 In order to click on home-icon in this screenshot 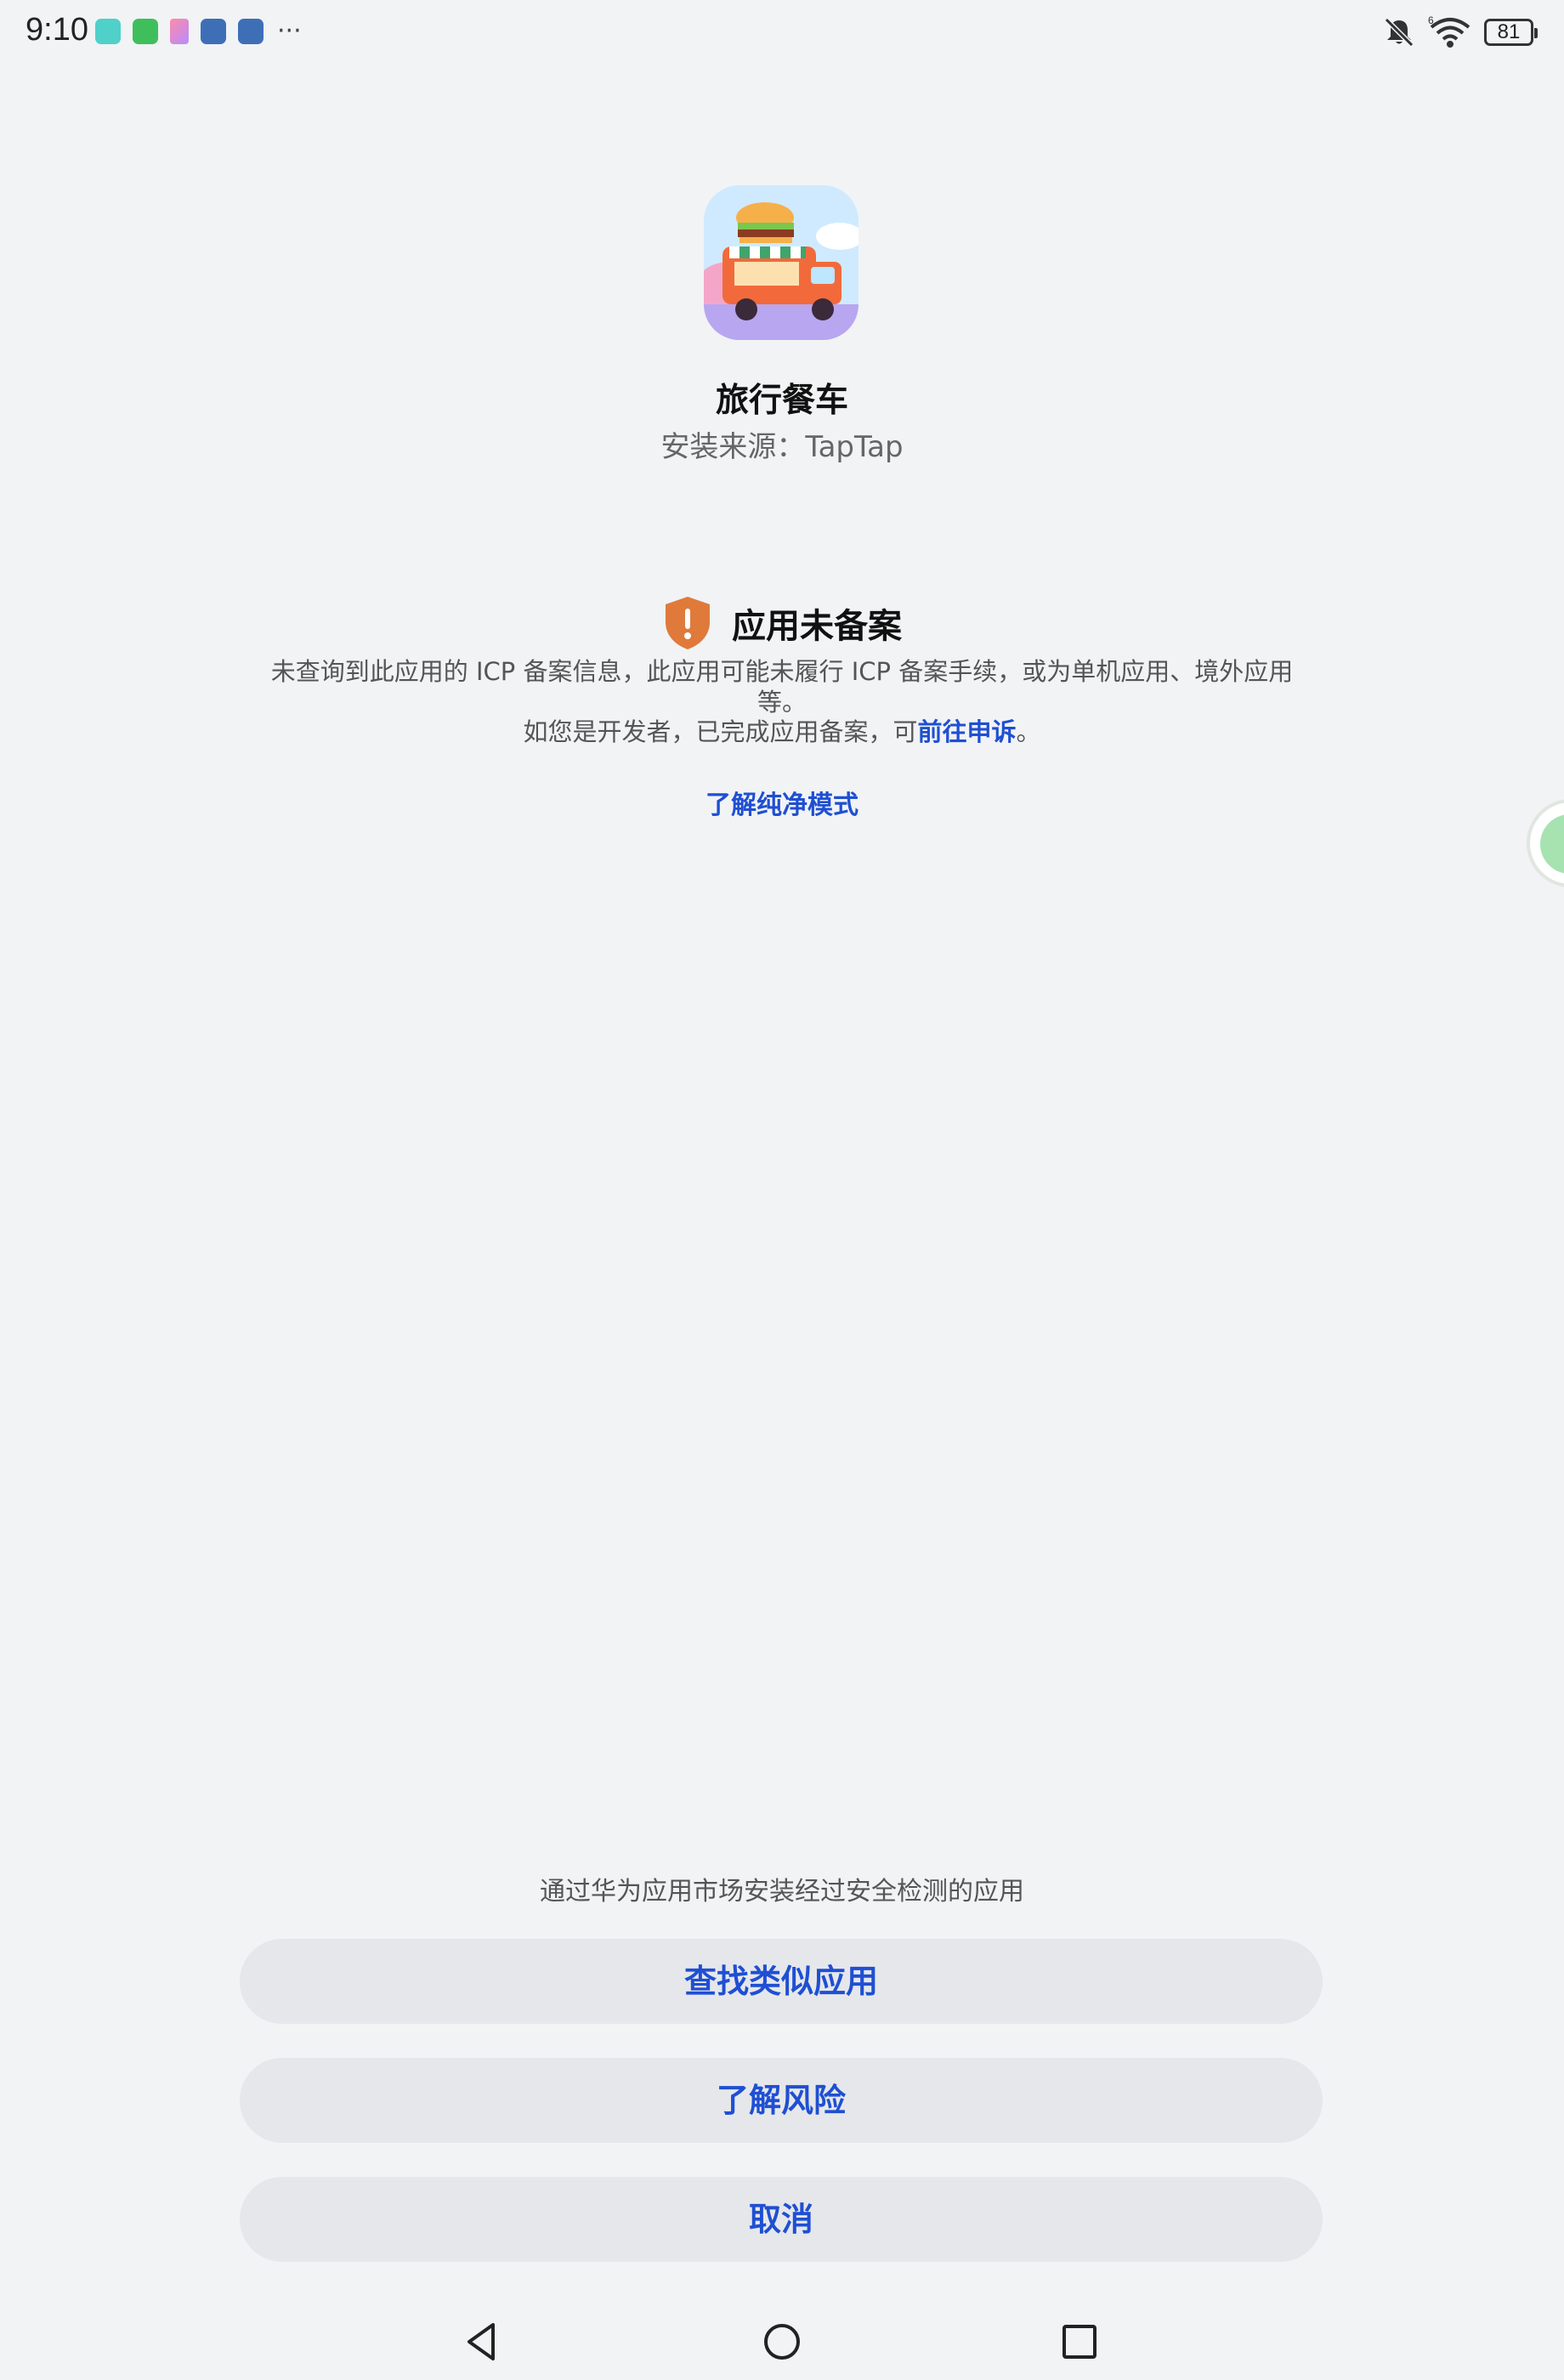, I will do `click(782, 2341)`.